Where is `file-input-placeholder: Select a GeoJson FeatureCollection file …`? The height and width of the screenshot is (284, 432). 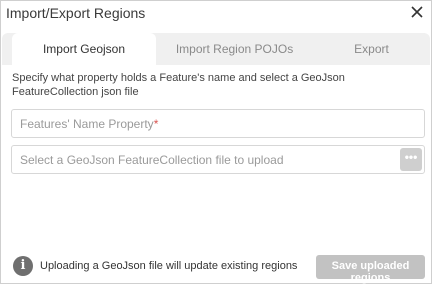
file-input-placeholder: Select a GeoJson FeatureCollection file … is located at coordinates (152, 160).